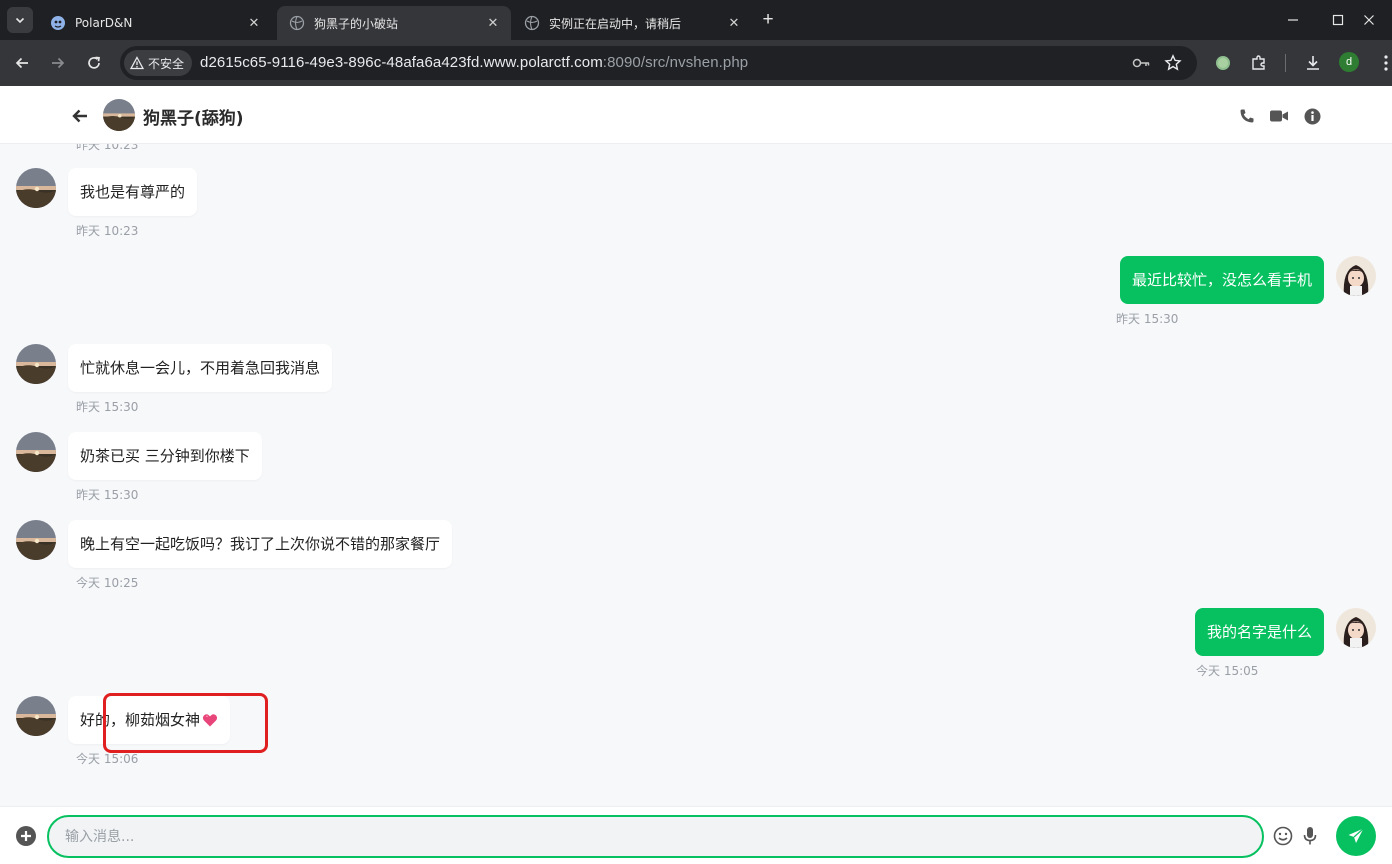  What do you see at coordinates (185, 723) in the screenshot?
I see `highlight-annotation-box` at bounding box center [185, 723].